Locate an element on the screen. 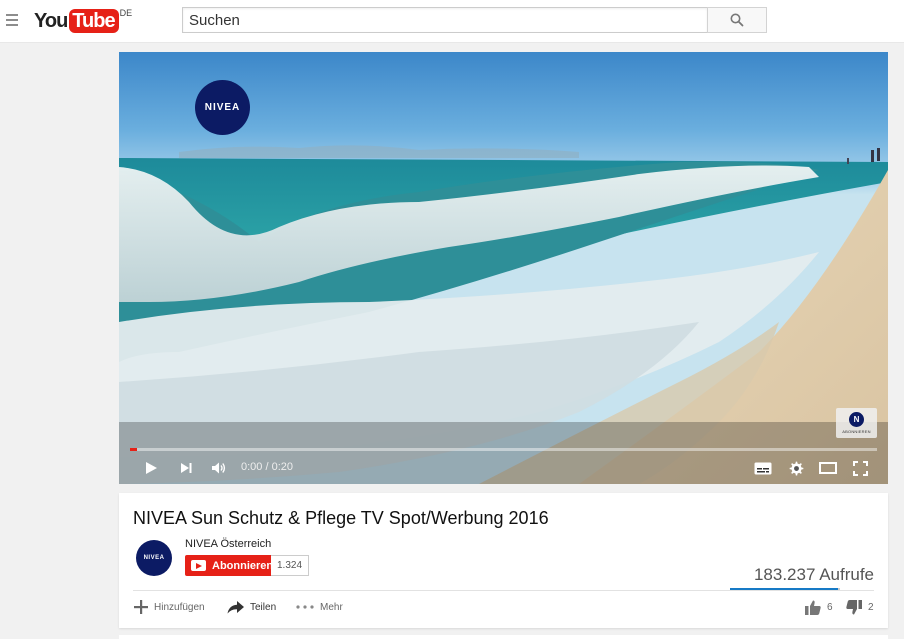  like-button: 6 is located at coordinates (819, 607).